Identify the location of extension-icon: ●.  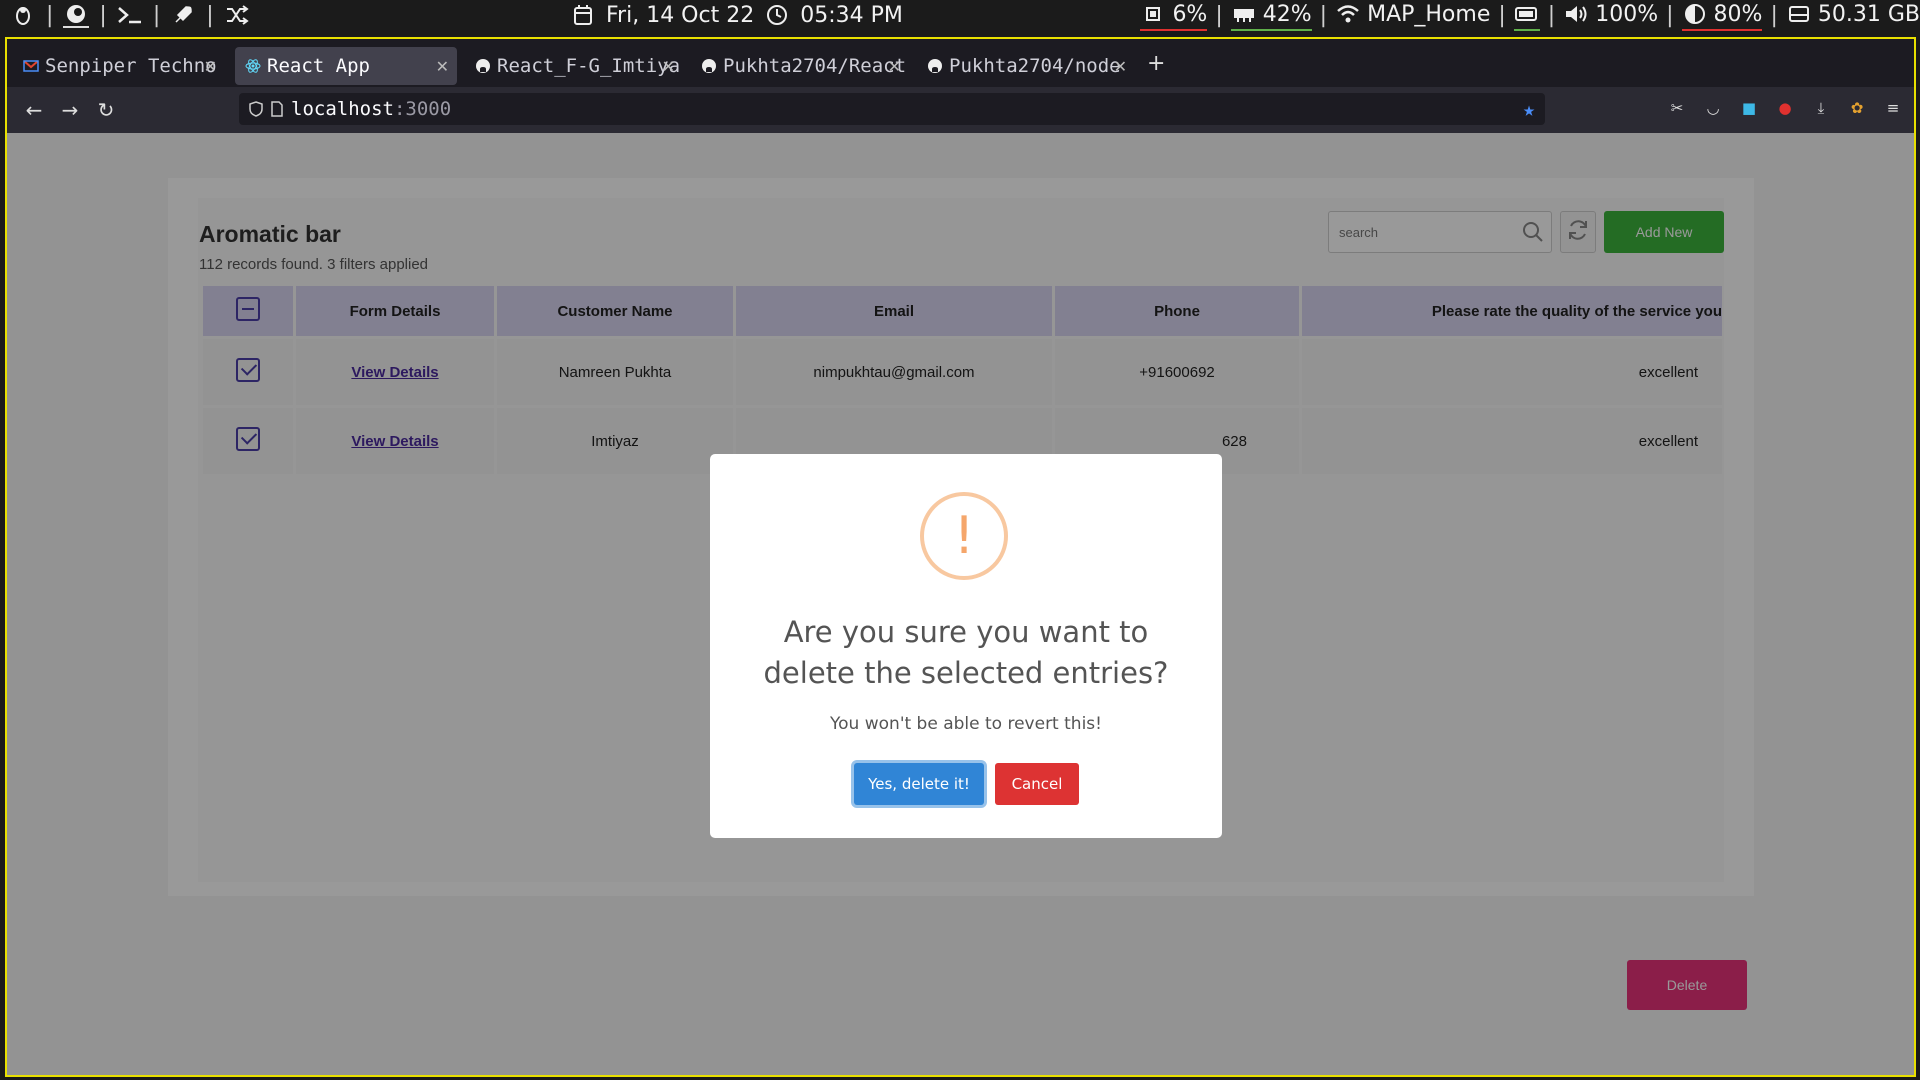
(1785, 108).